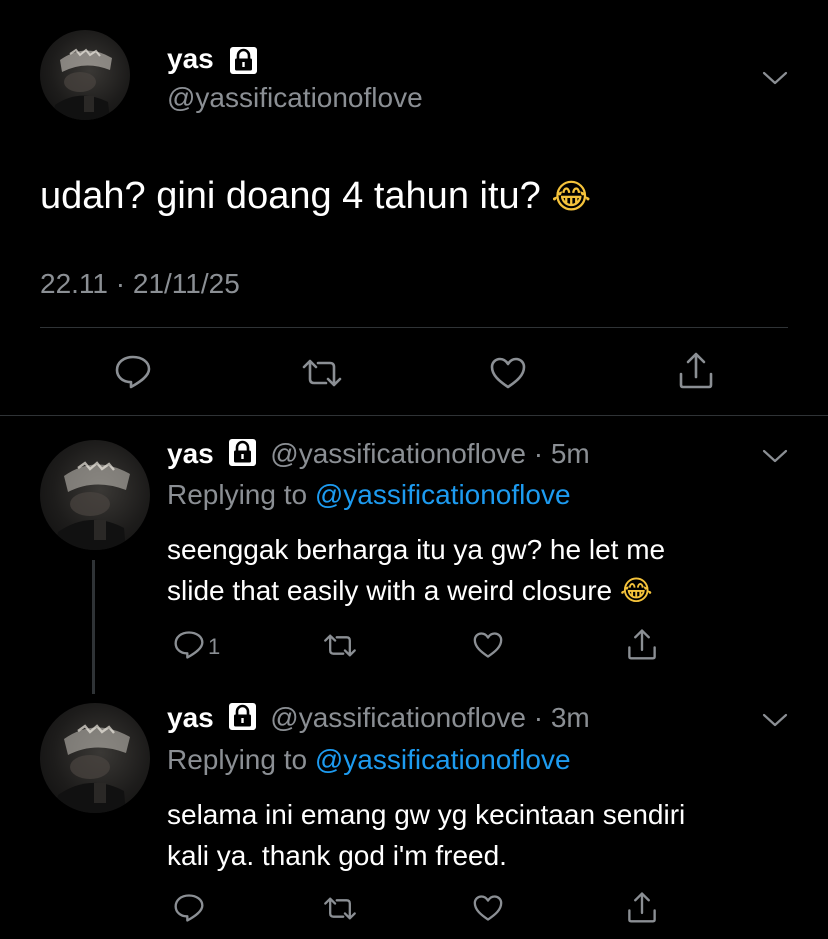 The image size is (828, 939). I want to click on tweet-text-content: udah? gini doang 4 tahun itu?, so click(290, 196).